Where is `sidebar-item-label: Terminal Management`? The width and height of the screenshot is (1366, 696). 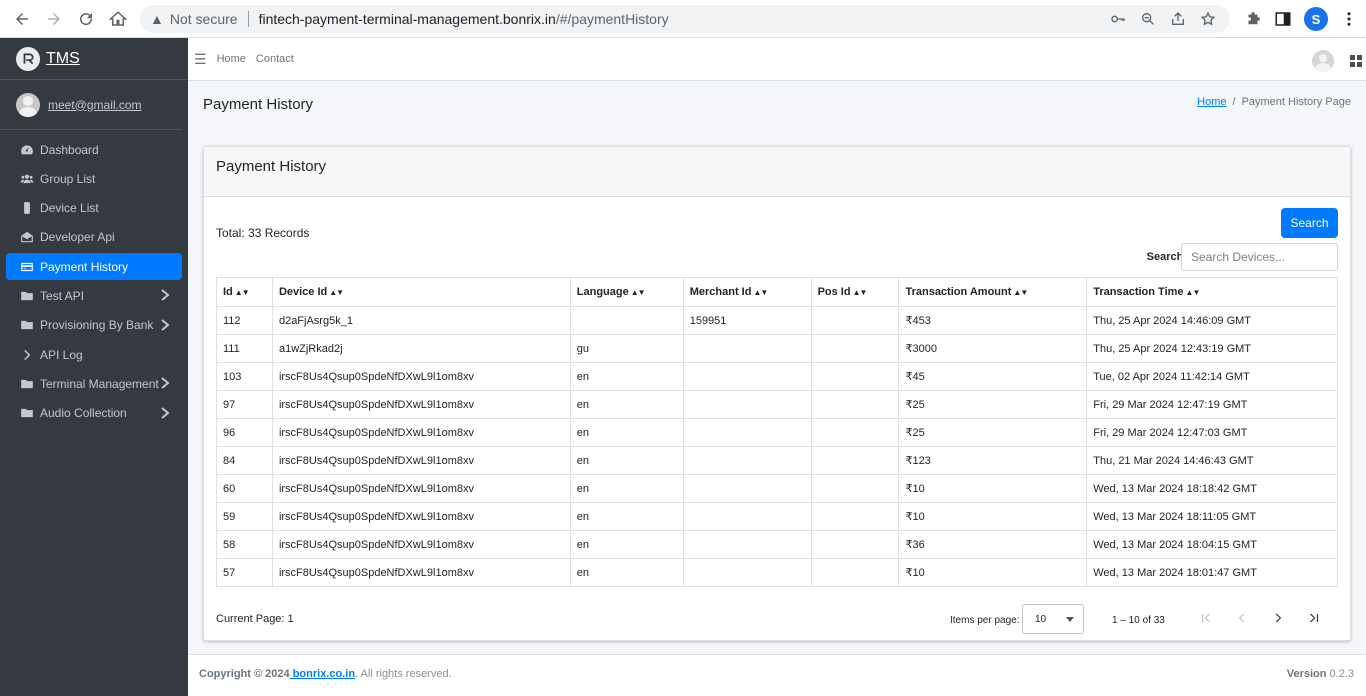
sidebar-item-label: Terminal Management is located at coordinates (99, 383).